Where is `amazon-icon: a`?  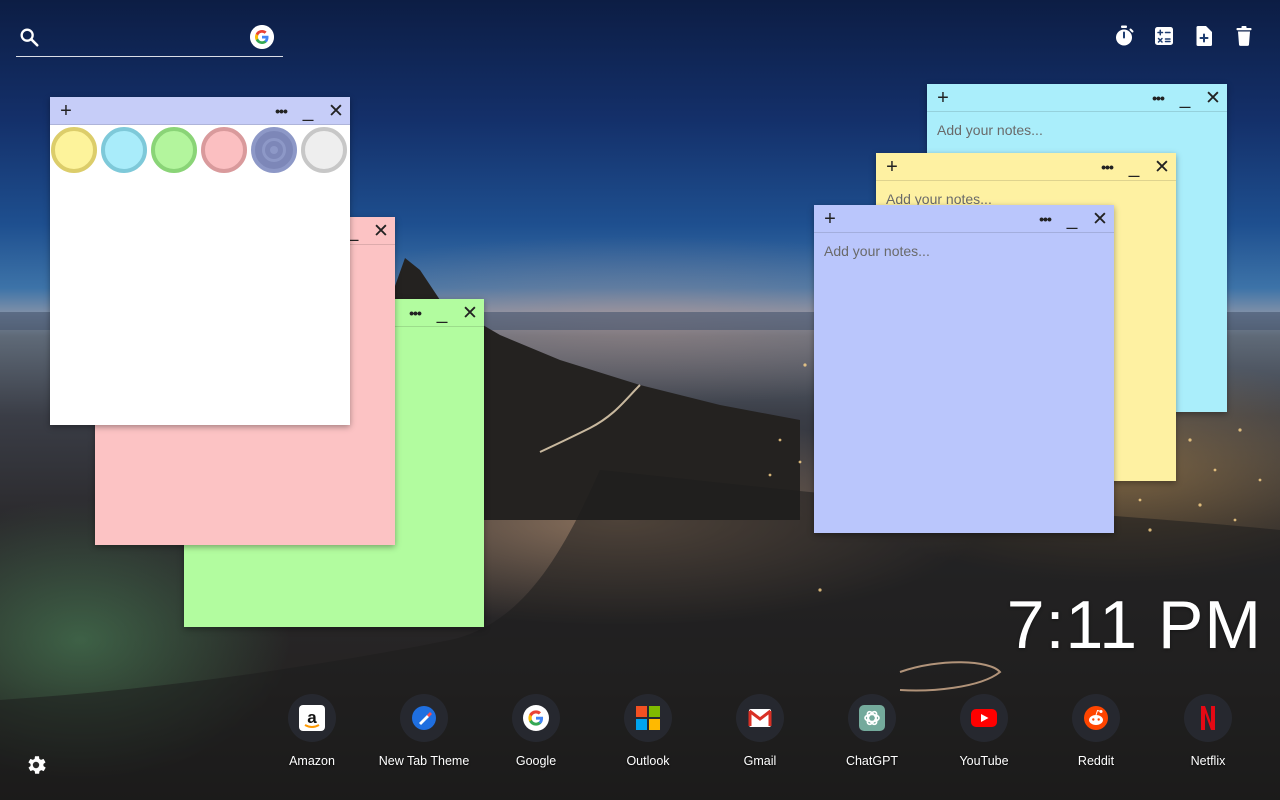
amazon-icon: a is located at coordinates (312, 718).